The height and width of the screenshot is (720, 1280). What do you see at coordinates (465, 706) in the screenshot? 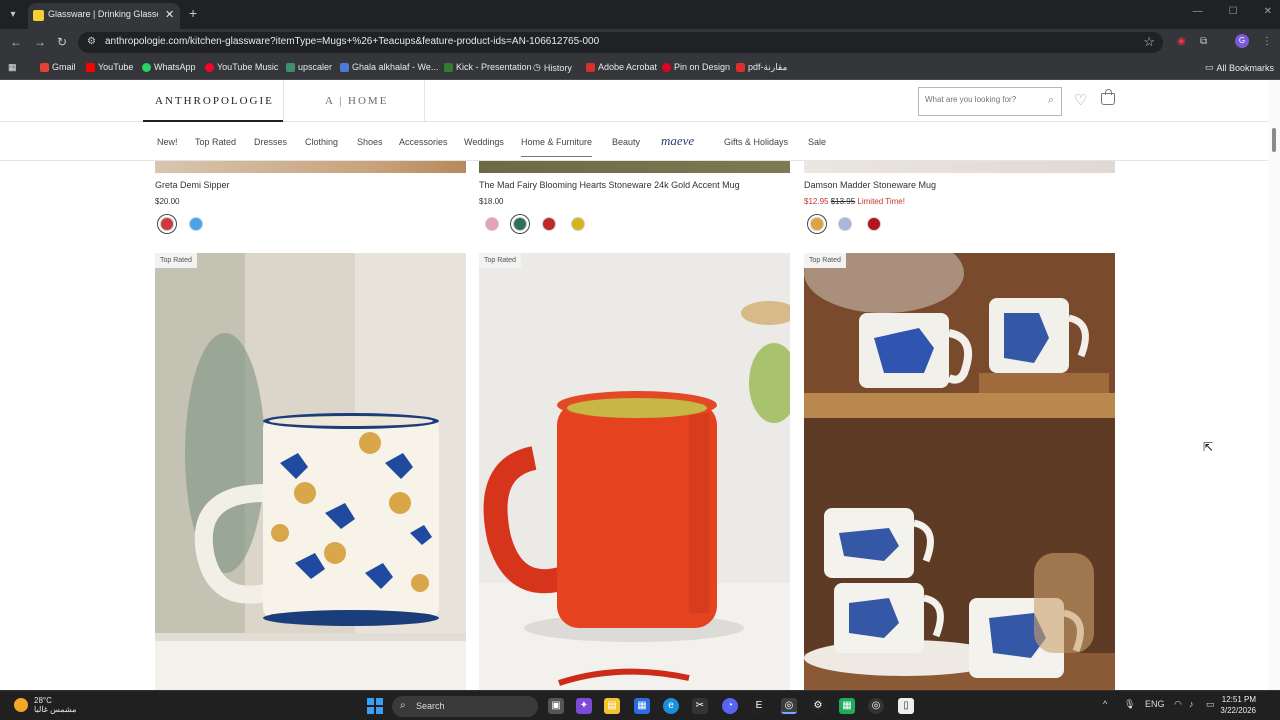
I see `taskbar-search: ⌕ Search` at bounding box center [465, 706].